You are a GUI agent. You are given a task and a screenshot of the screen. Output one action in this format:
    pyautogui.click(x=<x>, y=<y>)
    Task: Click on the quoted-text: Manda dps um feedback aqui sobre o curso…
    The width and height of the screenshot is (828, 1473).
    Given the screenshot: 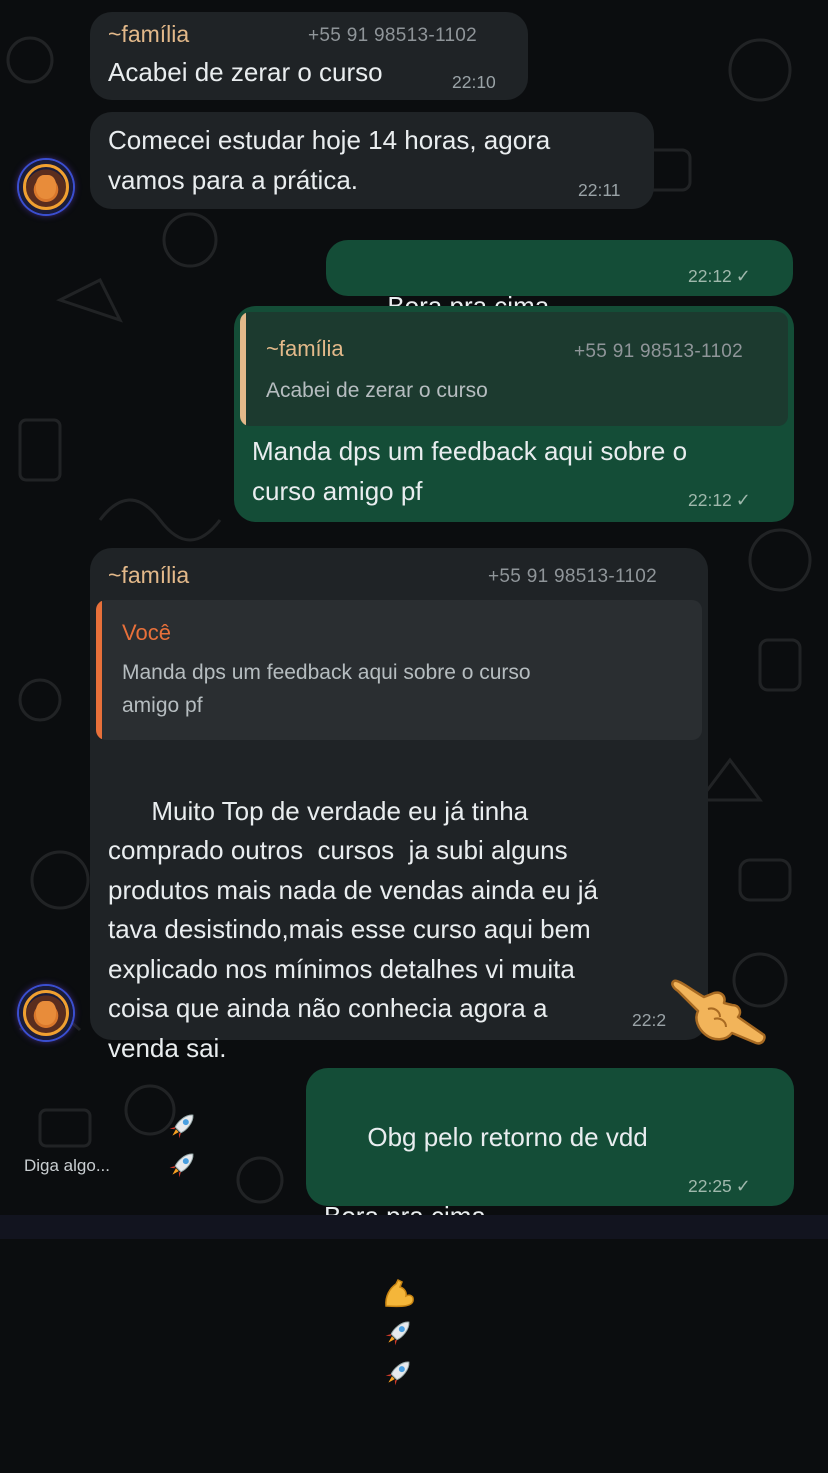 What is the action you would take?
    pyautogui.click(x=326, y=689)
    